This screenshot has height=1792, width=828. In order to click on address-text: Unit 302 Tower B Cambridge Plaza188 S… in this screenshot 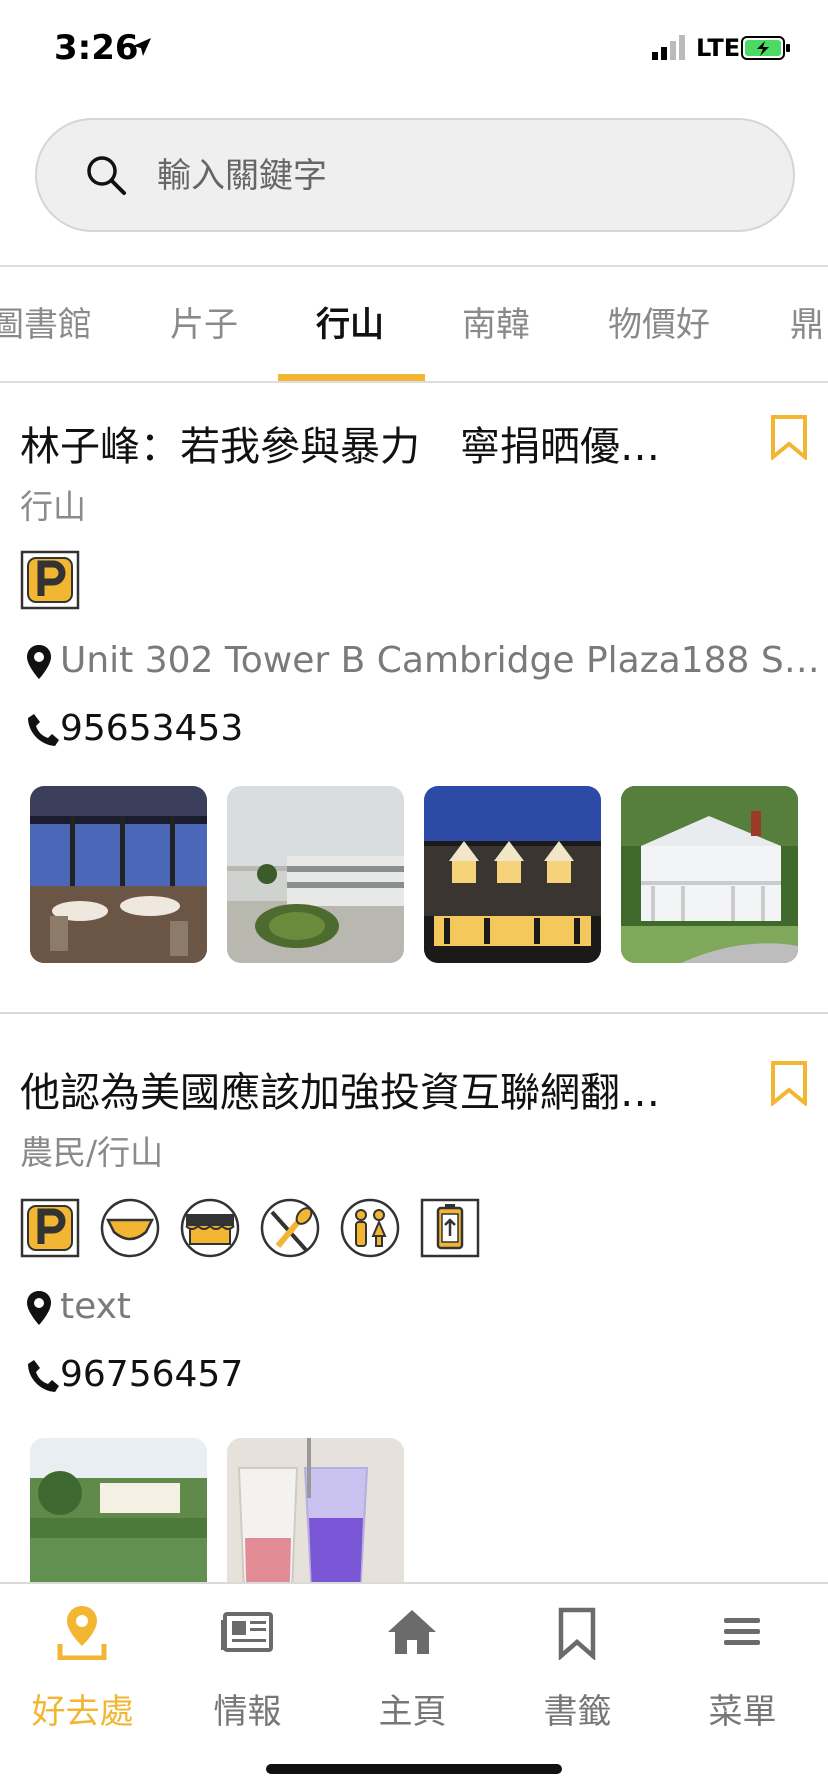, I will do `click(440, 660)`.